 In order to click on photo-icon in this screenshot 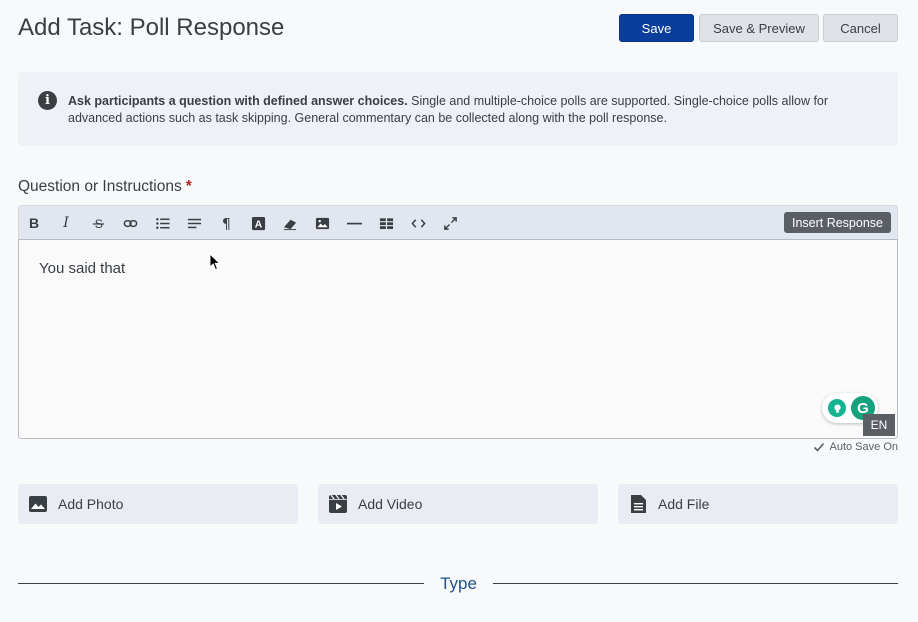, I will do `click(38, 504)`.